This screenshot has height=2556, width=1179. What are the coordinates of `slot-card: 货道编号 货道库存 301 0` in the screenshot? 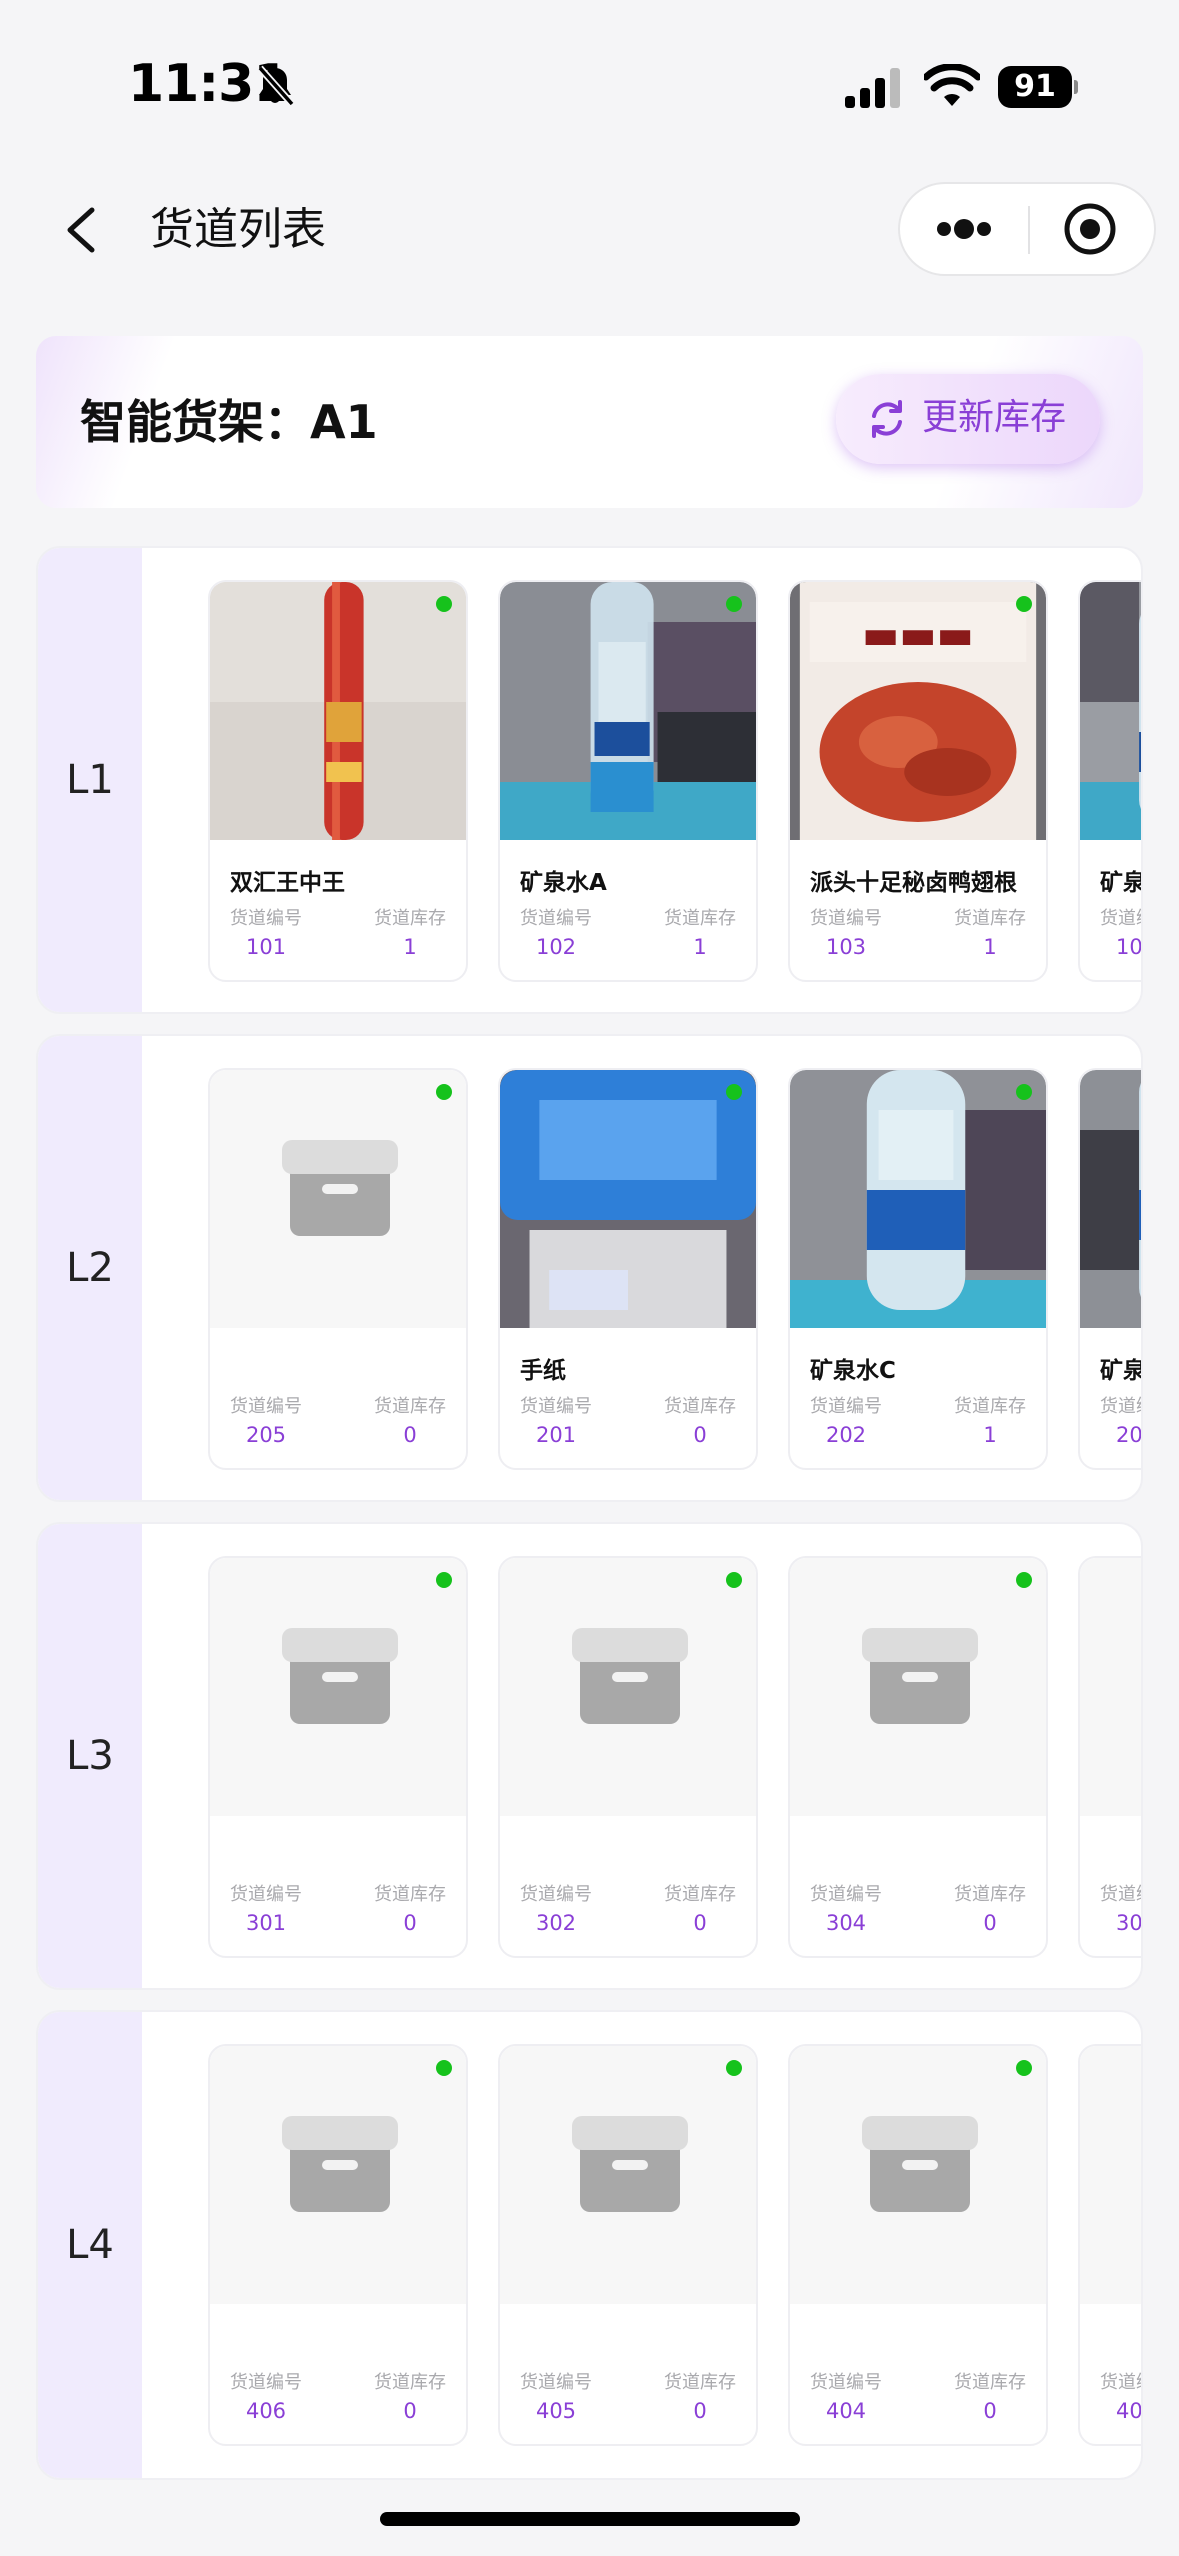 It's located at (338, 1757).